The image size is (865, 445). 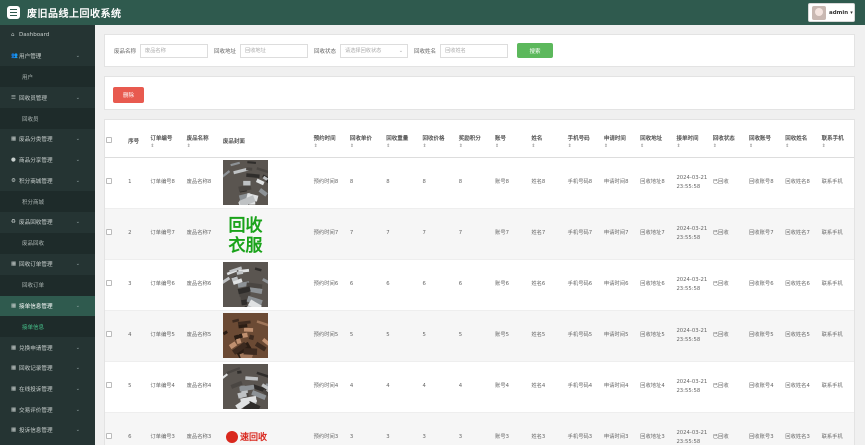 I want to click on table-header-cell: 回收重量 ⇕, so click(x=403, y=142).